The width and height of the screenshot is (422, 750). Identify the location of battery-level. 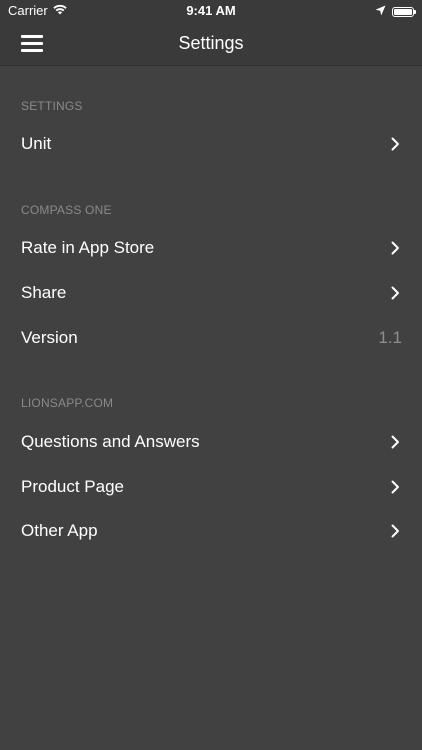
(403, 11).